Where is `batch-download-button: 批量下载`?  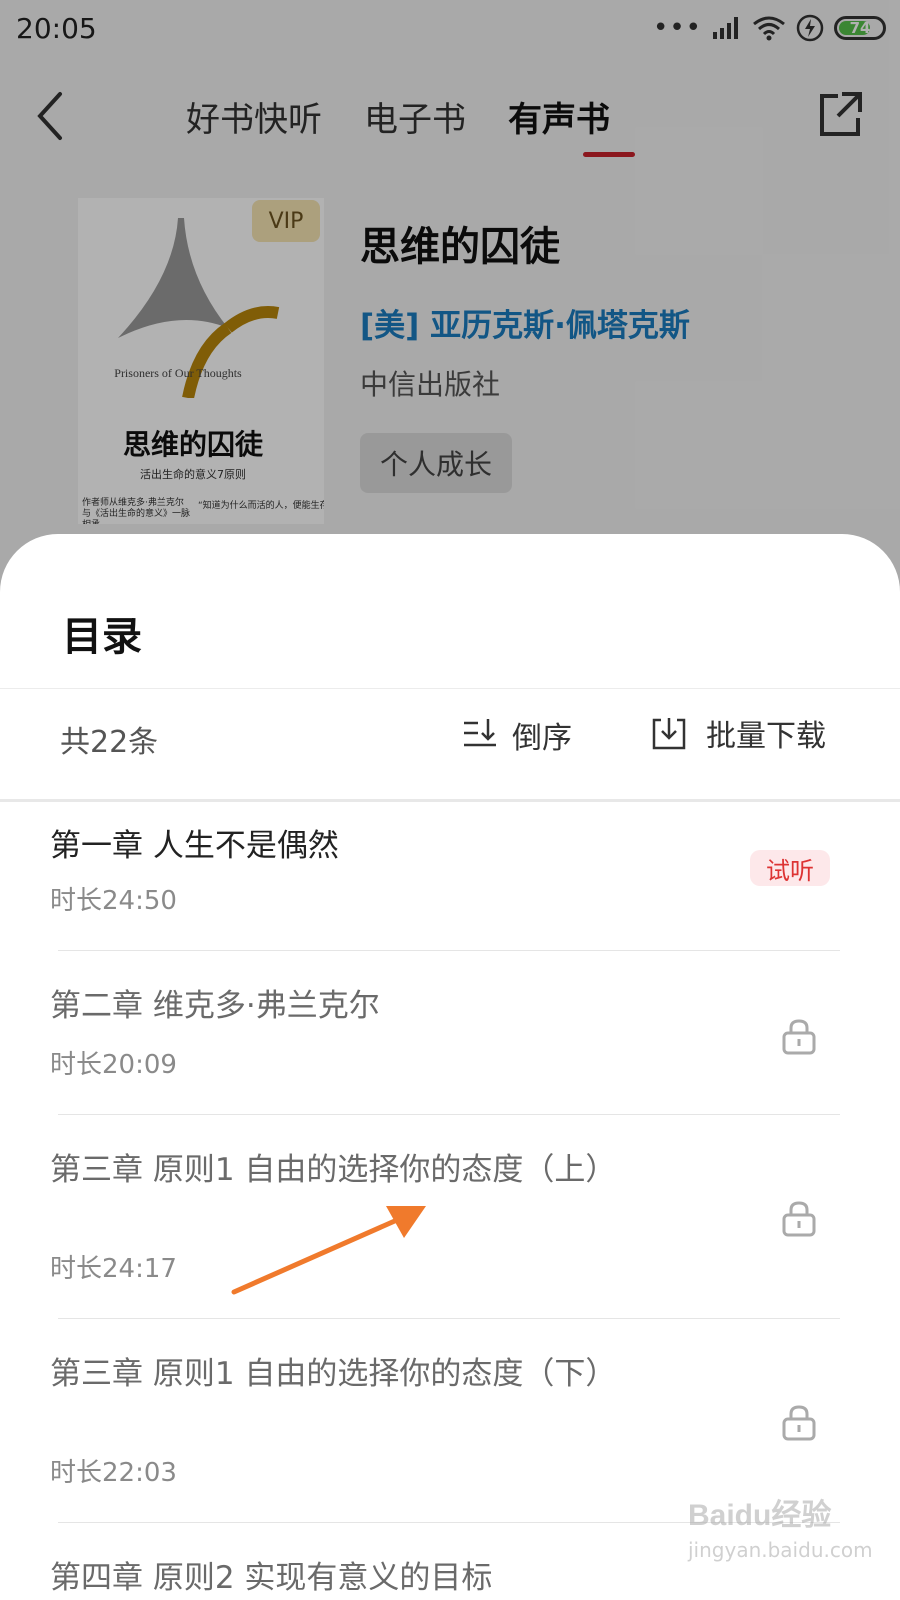
batch-download-button: 批量下载 is located at coordinates (738, 733).